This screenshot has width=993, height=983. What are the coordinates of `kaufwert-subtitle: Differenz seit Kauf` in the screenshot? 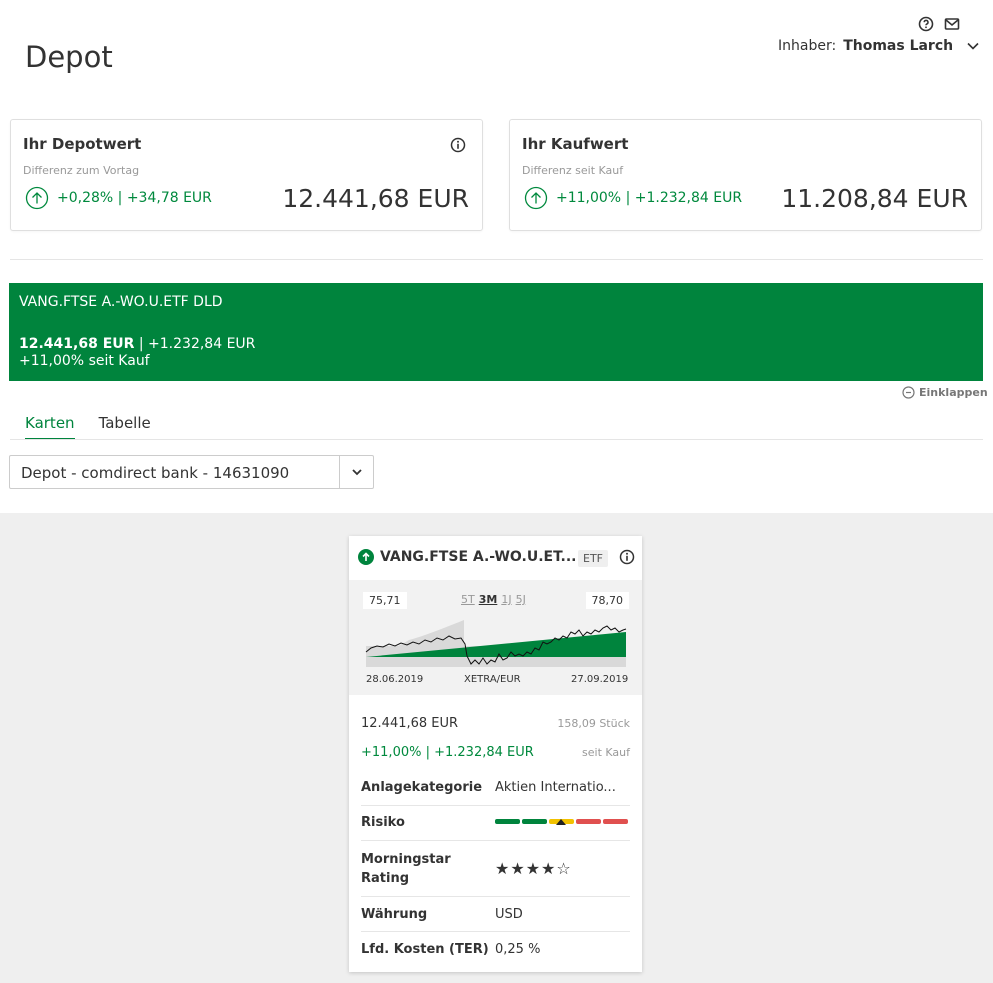 It's located at (573, 170).